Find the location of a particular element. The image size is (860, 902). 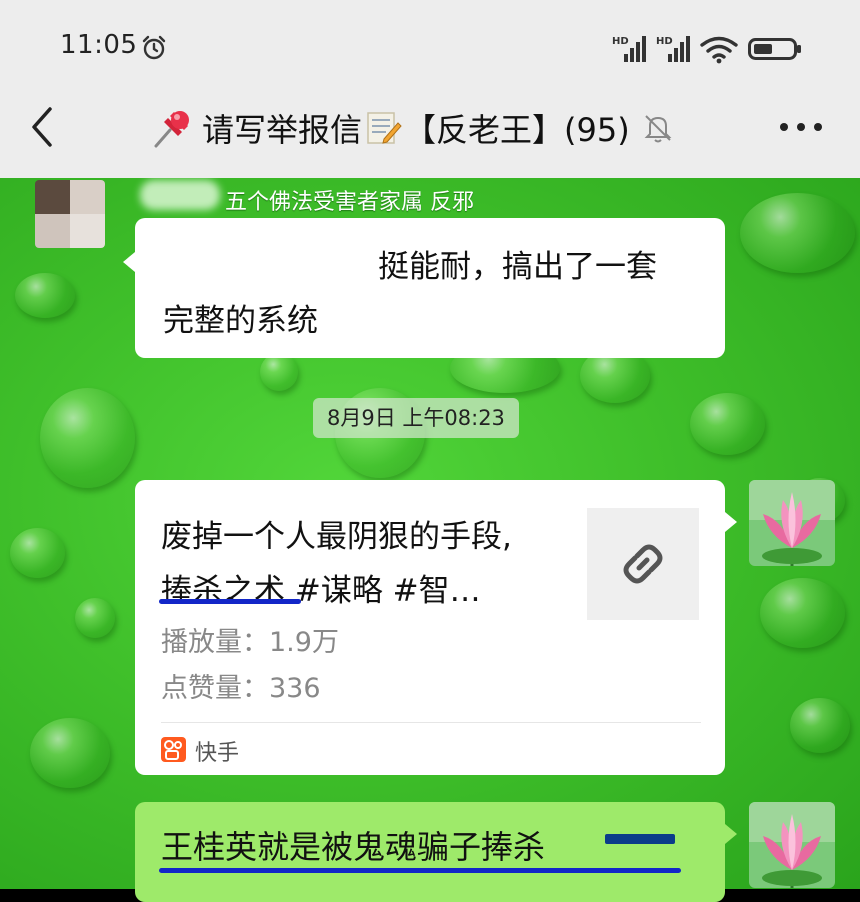

pin-icon is located at coordinates (171, 129).